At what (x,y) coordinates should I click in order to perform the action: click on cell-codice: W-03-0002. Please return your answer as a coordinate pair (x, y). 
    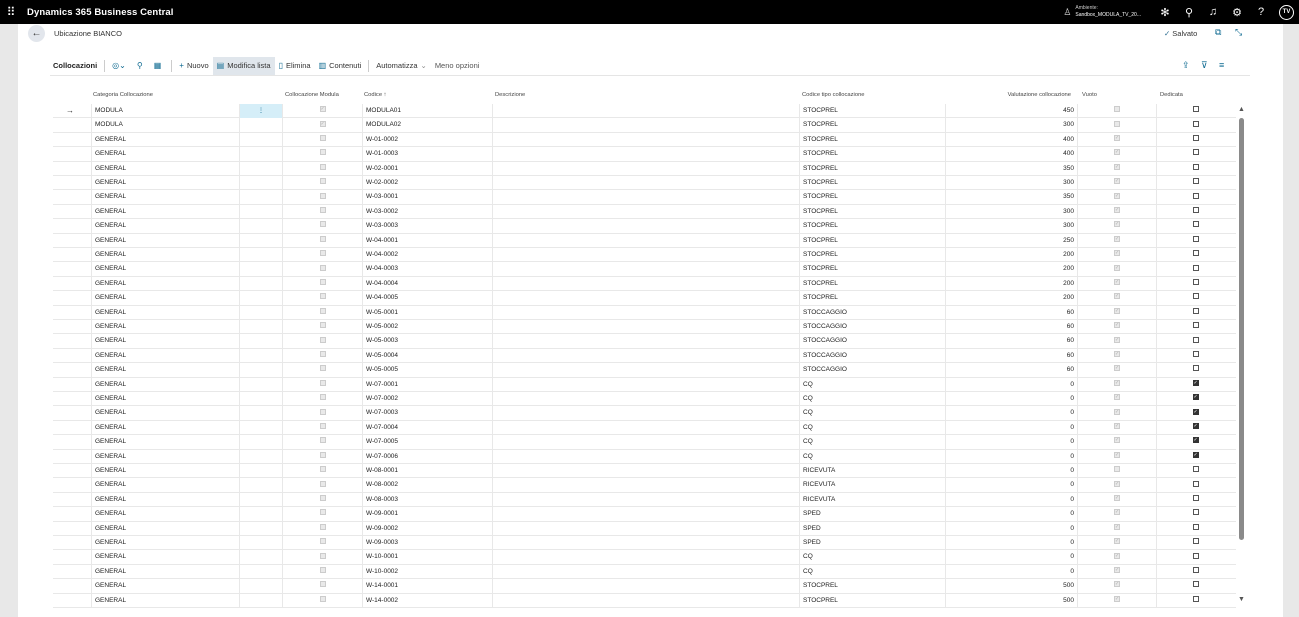
    Looking at the image, I should click on (427, 212).